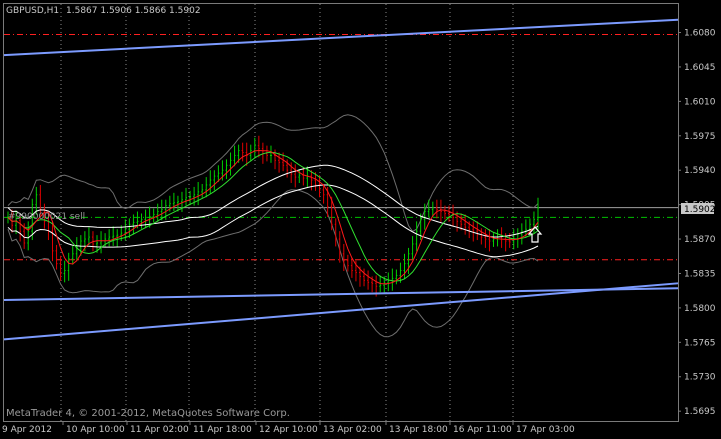 The width and height of the screenshot is (721, 439). What do you see at coordinates (700, 68) in the screenshot?
I see `y-tick-label: 1.6045` at bounding box center [700, 68].